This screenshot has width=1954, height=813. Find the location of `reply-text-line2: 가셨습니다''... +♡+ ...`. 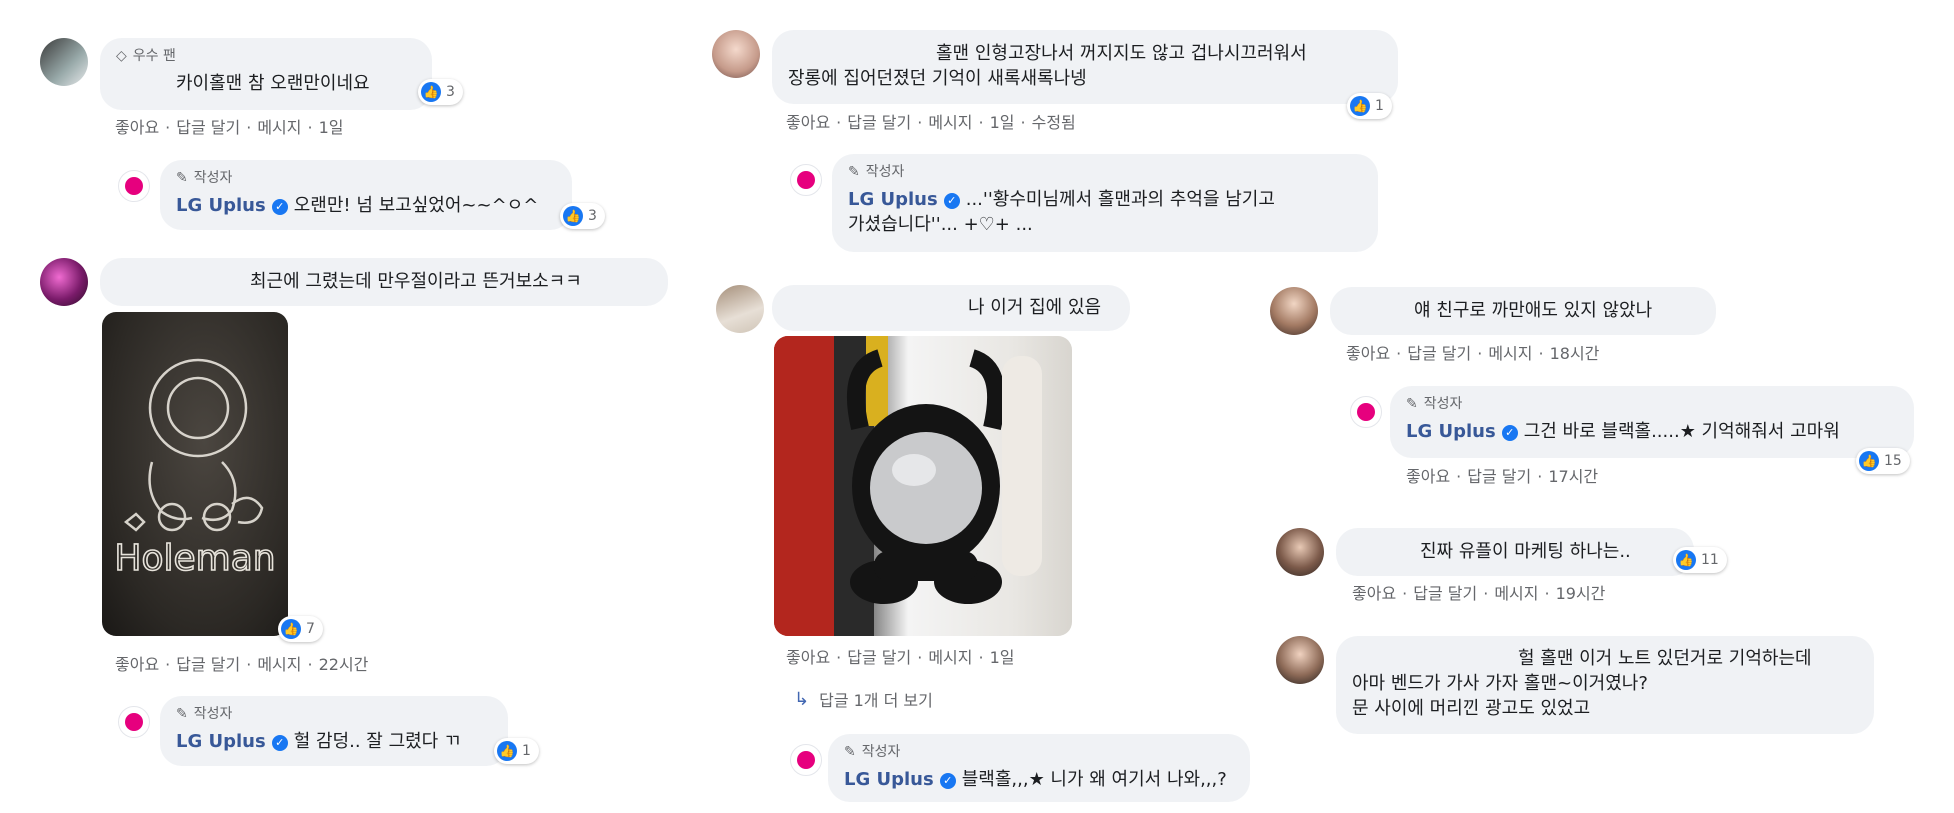

reply-text-line2: 가셨습니다''... +♡+ ... is located at coordinates (940, 224).